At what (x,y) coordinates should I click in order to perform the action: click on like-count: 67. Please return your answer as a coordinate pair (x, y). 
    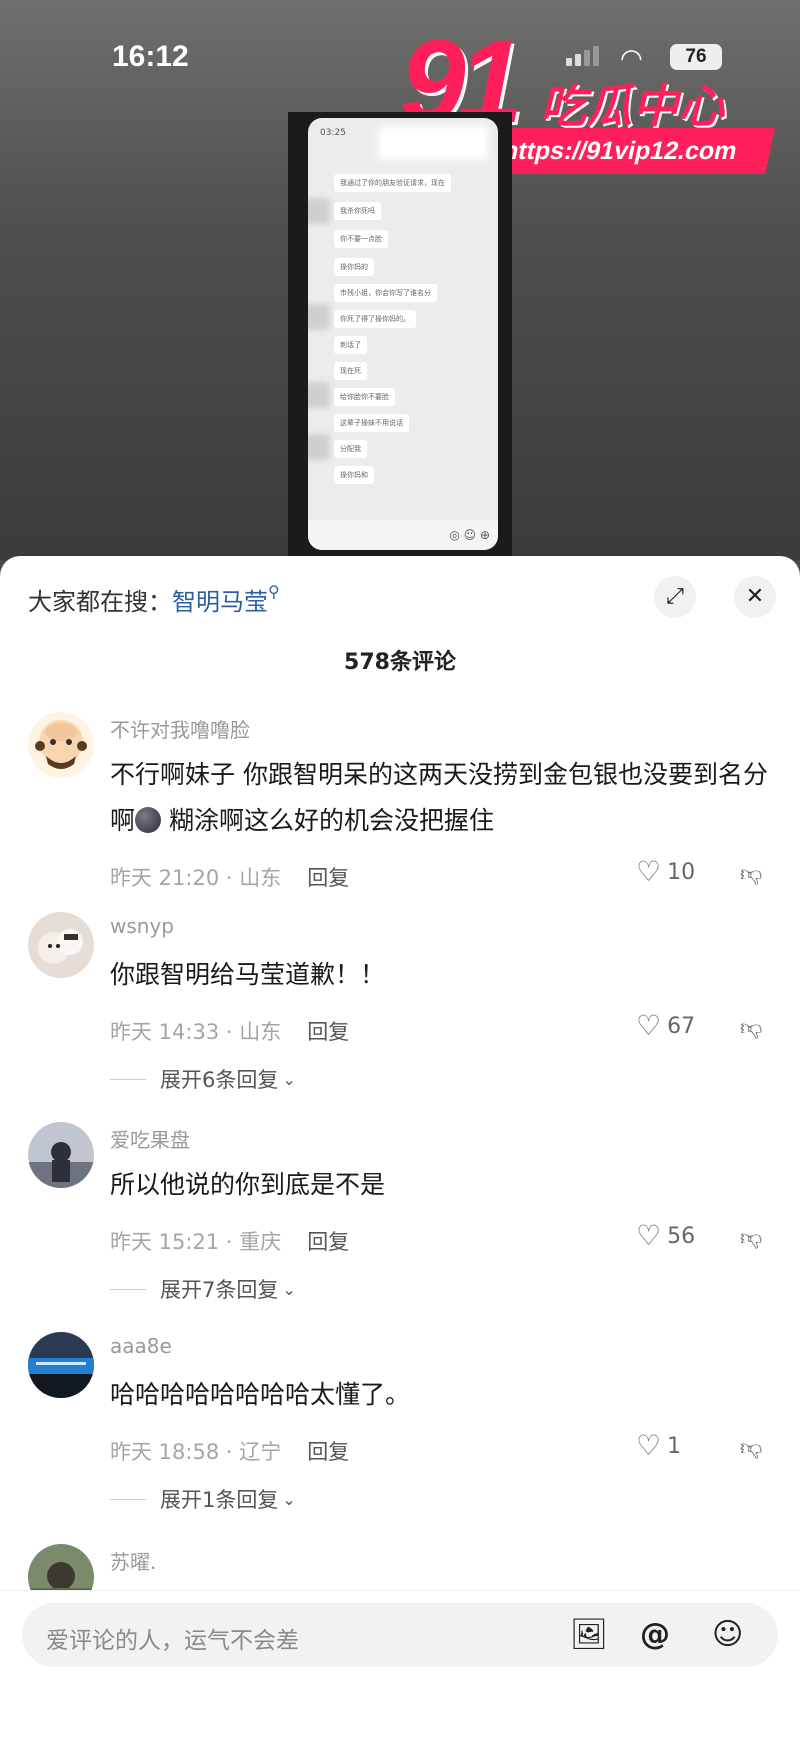
    Looking at the image, I should click on (681, 1026).